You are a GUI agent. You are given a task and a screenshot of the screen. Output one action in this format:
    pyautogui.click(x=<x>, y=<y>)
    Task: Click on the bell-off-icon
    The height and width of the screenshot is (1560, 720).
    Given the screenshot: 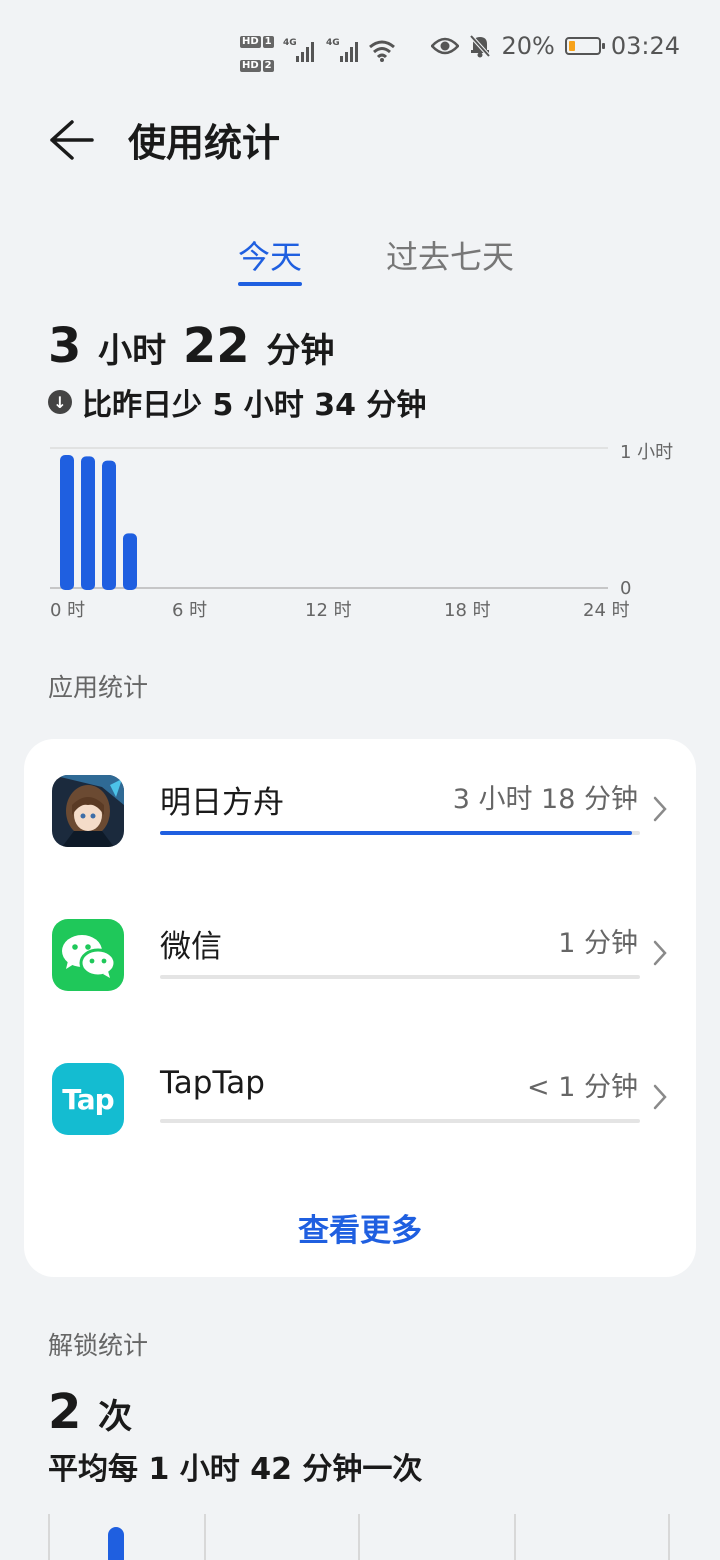 What is the action you would take?
    pyautogui.click(x=480, y=46)
    